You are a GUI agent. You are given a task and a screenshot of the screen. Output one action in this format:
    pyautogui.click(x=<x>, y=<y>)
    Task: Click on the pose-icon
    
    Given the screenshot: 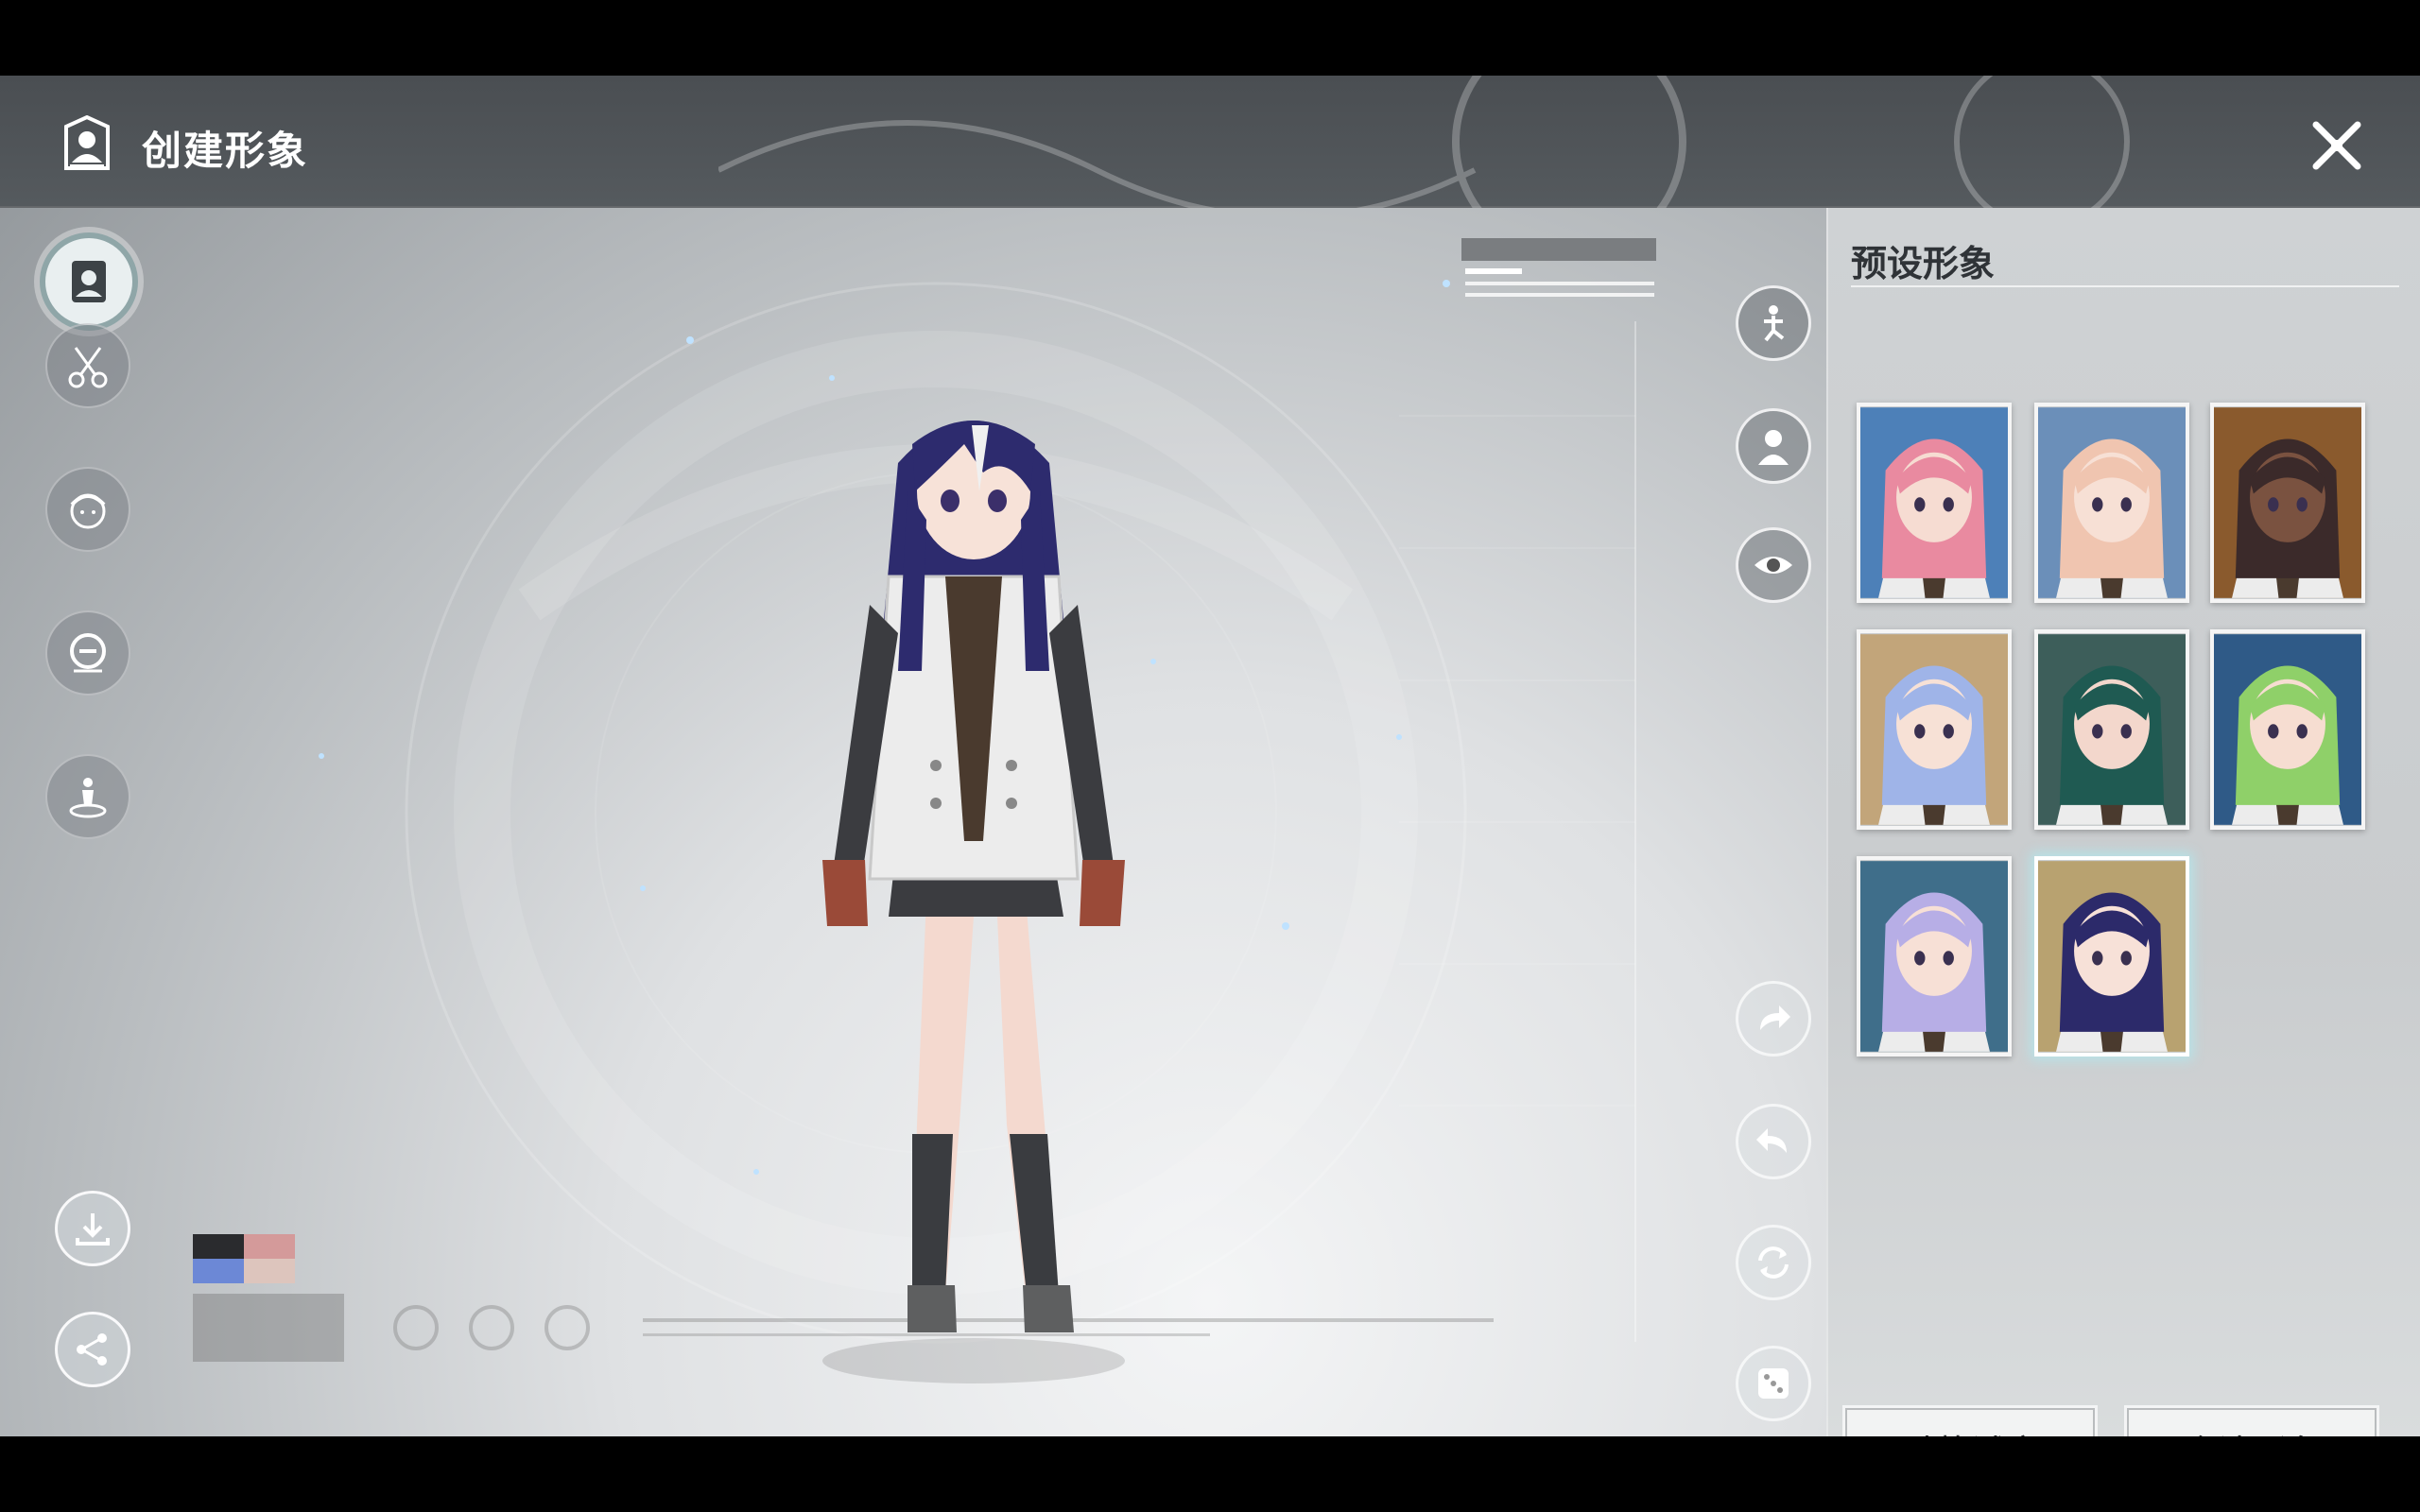 What is the action you would take?
    pyautogui.click(x=1774, y=323)
    